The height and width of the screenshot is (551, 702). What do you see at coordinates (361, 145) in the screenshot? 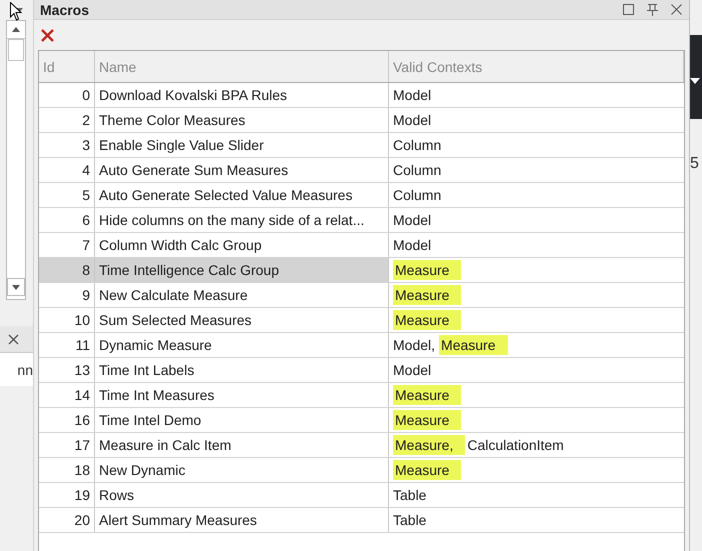
I see `table-row: 3 Enable Single Value Slider Column` at bounding box center [361, 145].